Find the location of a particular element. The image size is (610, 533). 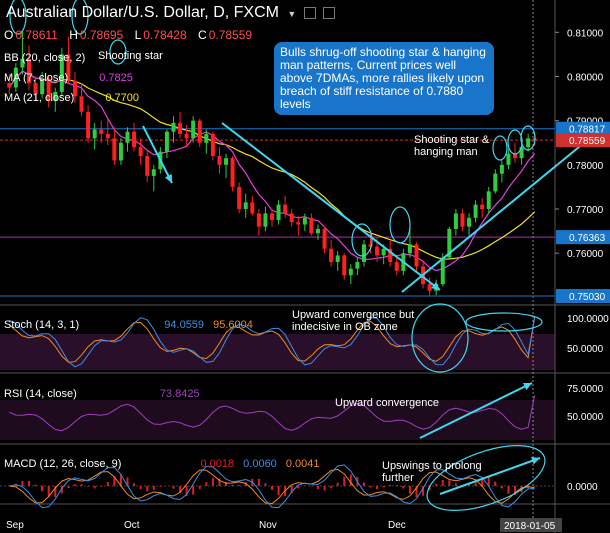

macd-label: MACD (12, 26, close, 9) is located at coordinates (62, 464).